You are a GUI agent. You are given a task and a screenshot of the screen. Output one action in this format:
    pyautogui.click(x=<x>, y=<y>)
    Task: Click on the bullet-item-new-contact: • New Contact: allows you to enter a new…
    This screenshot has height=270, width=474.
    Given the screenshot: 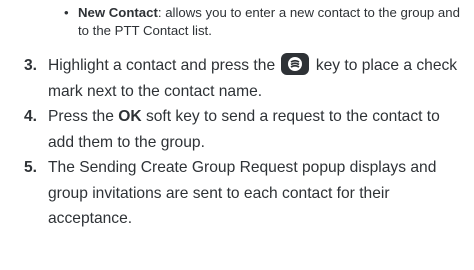 What is the action you would take?
    pyautogui.click(x=266, y=22)
    